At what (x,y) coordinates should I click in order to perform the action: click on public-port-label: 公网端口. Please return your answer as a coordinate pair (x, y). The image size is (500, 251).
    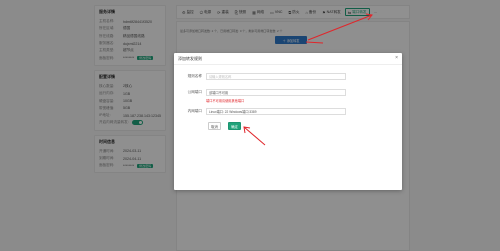
    Looking at the image, I should click on (194, 92).